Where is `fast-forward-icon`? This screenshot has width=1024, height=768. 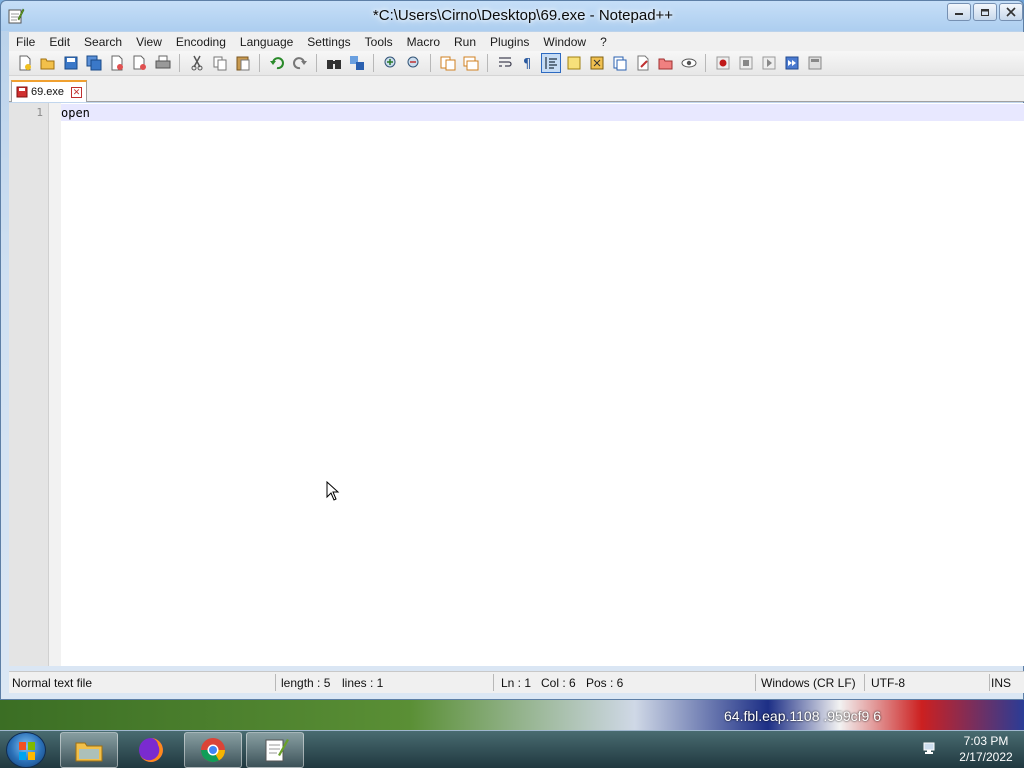
fast-forward-icon is located at coordinates (791, 63).